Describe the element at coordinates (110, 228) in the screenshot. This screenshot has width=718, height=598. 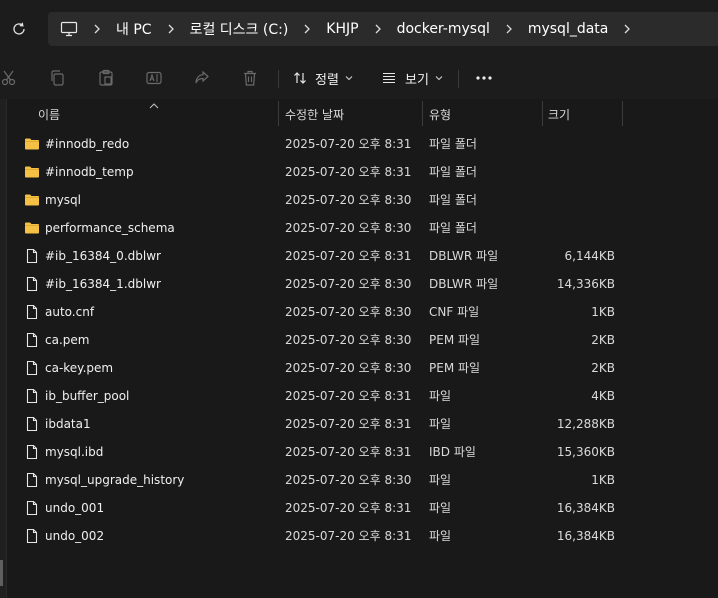
I see `file-name: performance_schema` at that location.